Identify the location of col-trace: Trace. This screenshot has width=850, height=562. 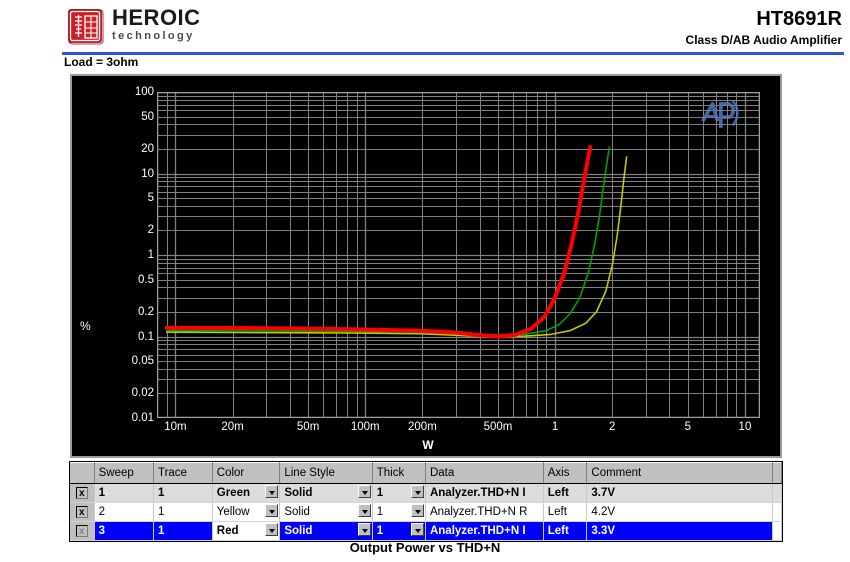
(183, 473).